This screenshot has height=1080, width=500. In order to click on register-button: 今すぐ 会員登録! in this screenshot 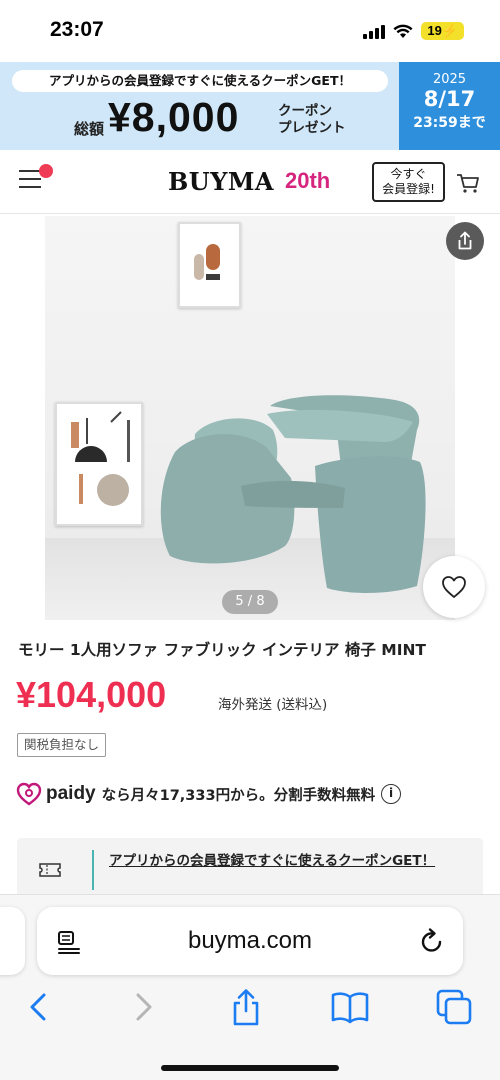, I will do `click(408, 182)`.